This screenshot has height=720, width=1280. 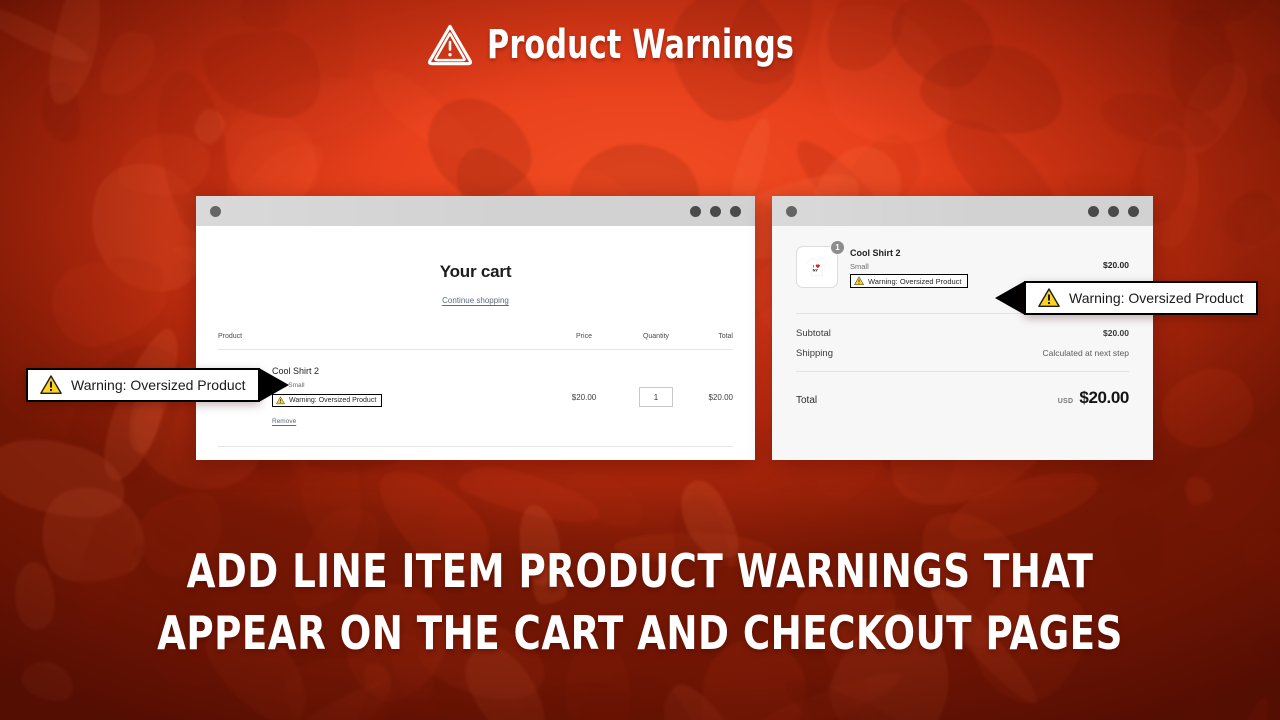 What do you see at coordinates (807, 400) in the screenshot?
I see `total-label: Total` at bounding box center [807, 400].